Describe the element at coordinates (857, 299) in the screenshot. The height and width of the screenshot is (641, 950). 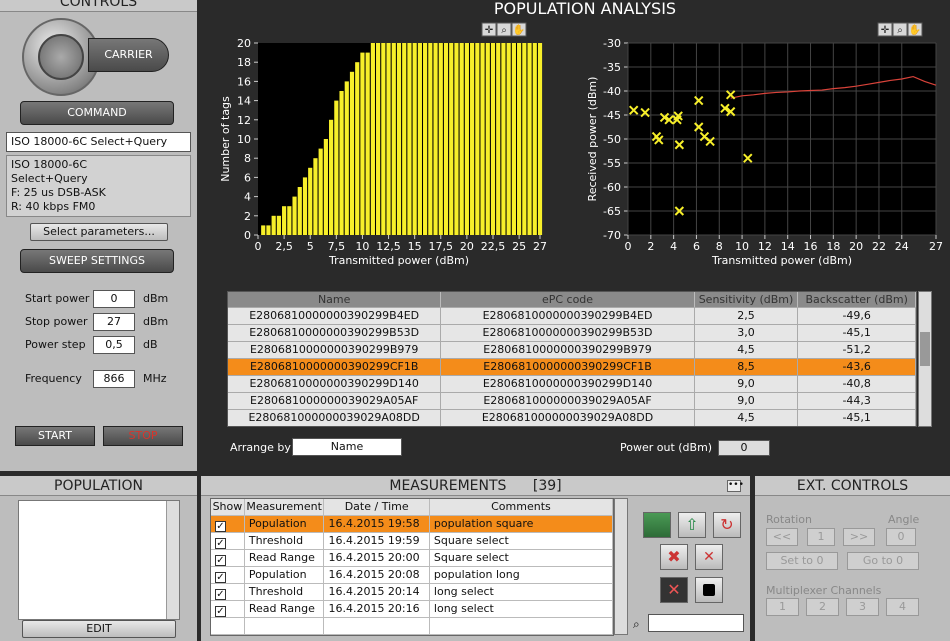
I see `col-header: Backscatter (dBm)` at that location.